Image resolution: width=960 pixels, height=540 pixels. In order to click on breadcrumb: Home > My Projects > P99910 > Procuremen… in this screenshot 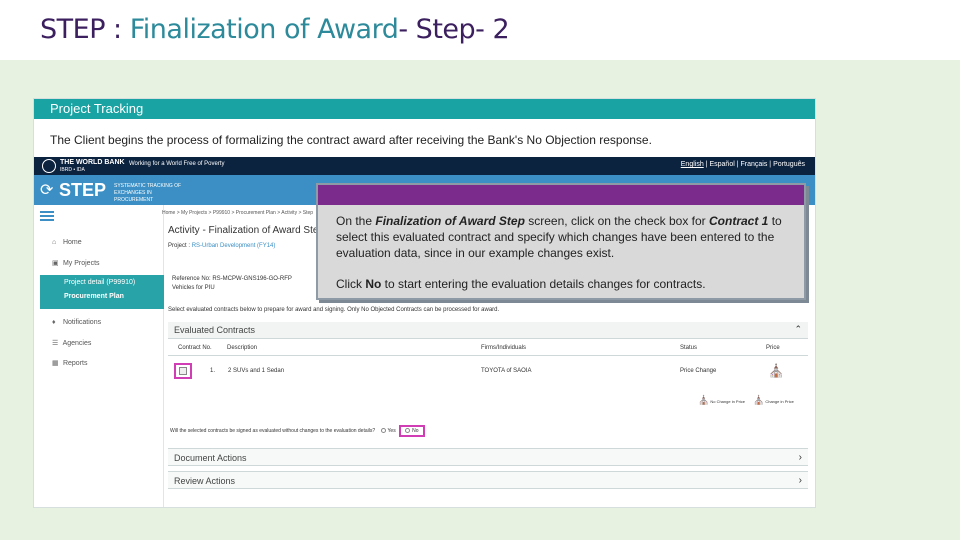, I will do `click(237, 213)`.